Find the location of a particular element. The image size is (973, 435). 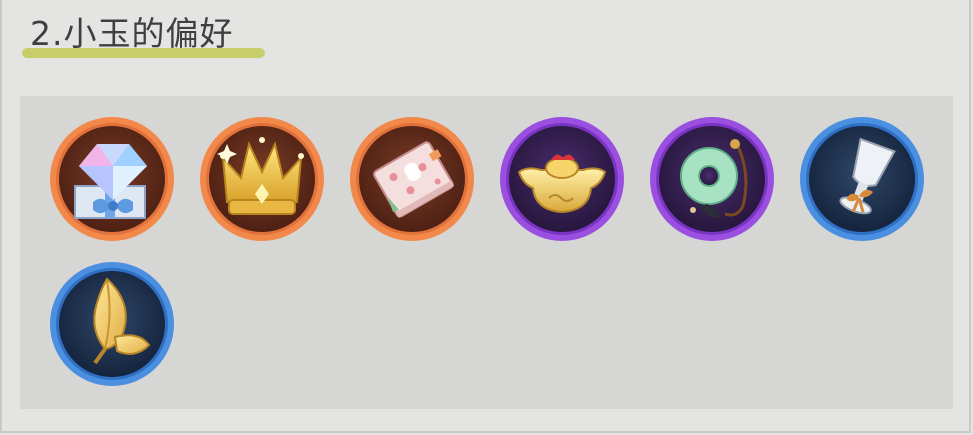

silver-goblet-icon is located at coordinates (862, 179).